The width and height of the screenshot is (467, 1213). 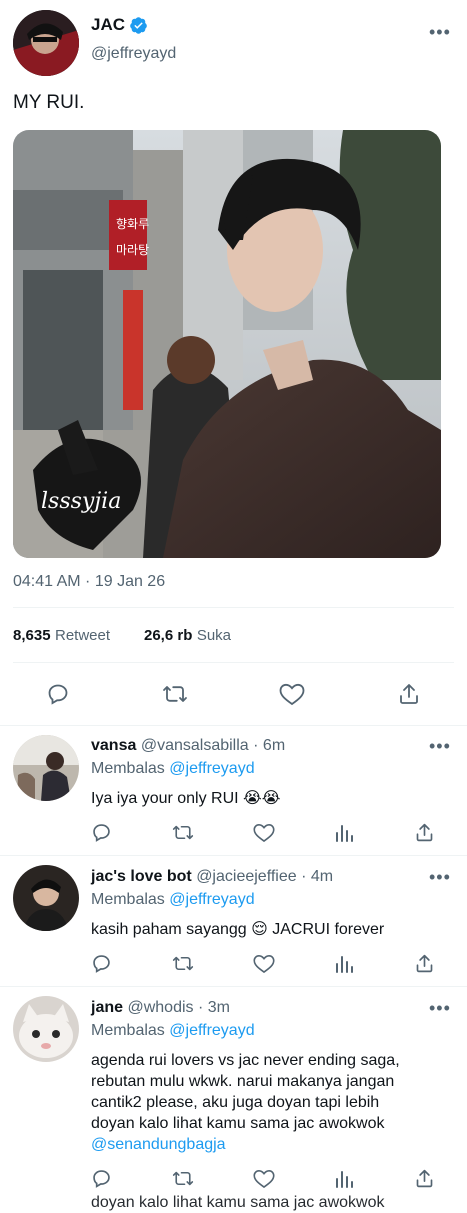 I want to click on photo-watermark: lsssyjia, so click(x=81, y=501).